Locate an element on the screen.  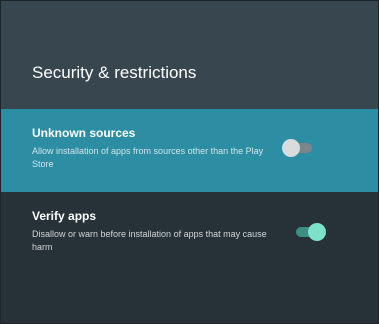
page-title: Security & restrictions is located at coordinates (114, 72).